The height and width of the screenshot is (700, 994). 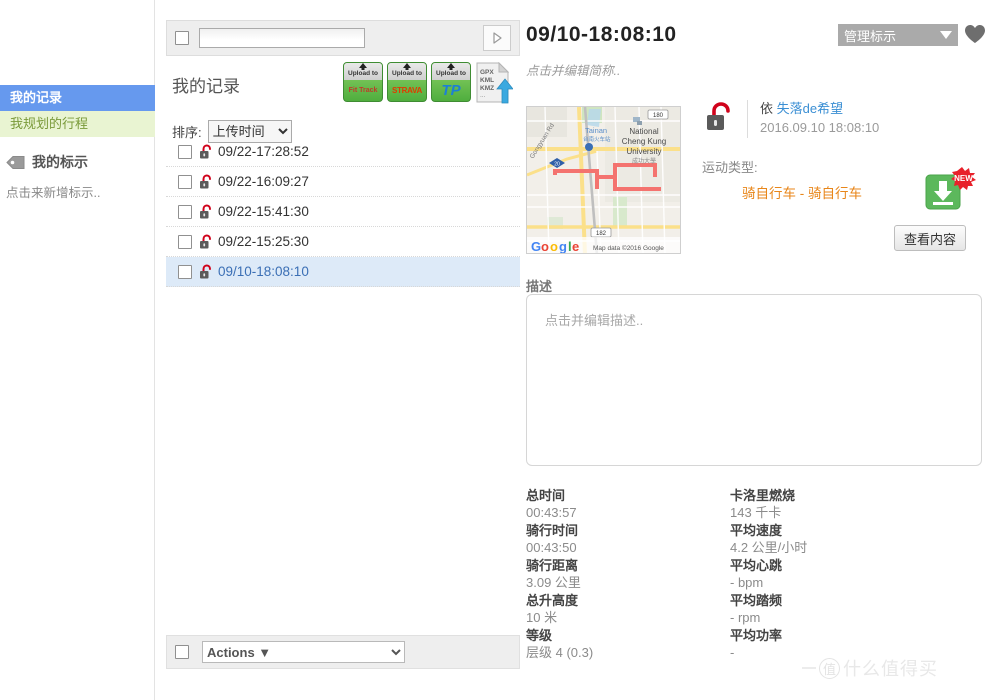 I want to click on select-all-checkbox-top, so click(x=182, y=38).